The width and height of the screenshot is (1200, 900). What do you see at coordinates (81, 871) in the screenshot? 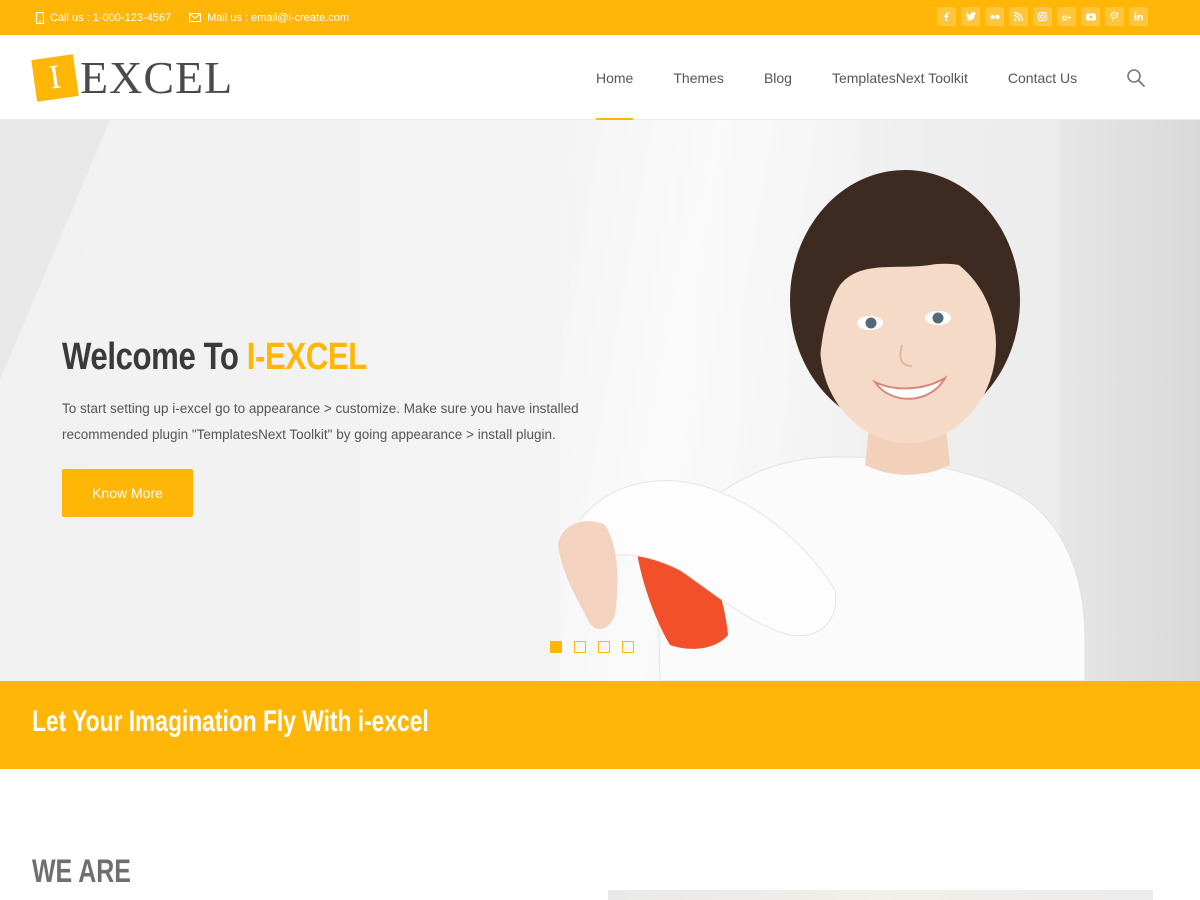
I see `section-heading: WE ARE` at bounding box center [81, 871].